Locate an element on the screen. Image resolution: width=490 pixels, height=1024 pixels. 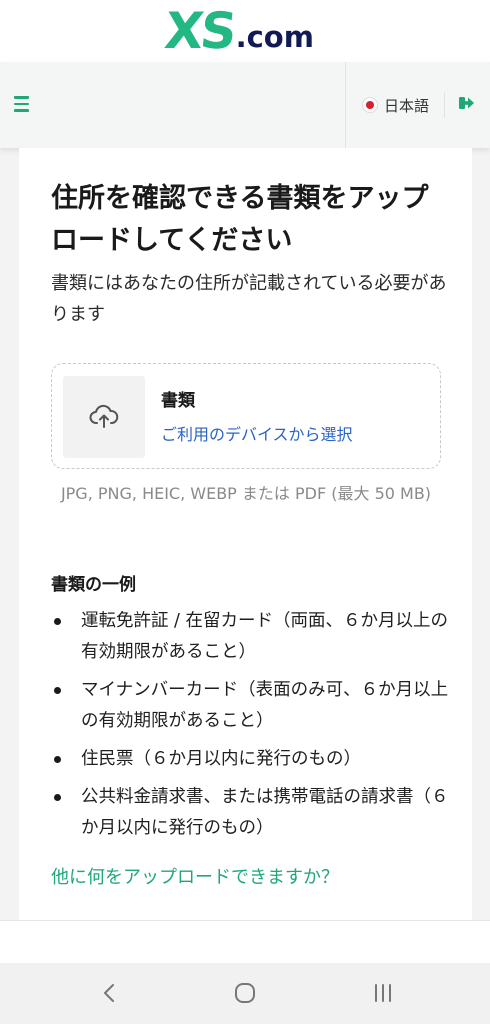
upload-thumbnail is located at coordinates (104, 417).